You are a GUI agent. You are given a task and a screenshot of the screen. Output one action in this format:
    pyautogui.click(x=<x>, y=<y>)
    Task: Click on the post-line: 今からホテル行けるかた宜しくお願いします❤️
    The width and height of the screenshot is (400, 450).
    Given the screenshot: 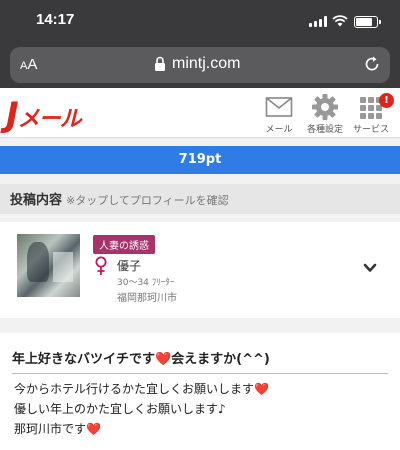 What is the action you would take?
    pyautogui.click(x=141, y=389)
    